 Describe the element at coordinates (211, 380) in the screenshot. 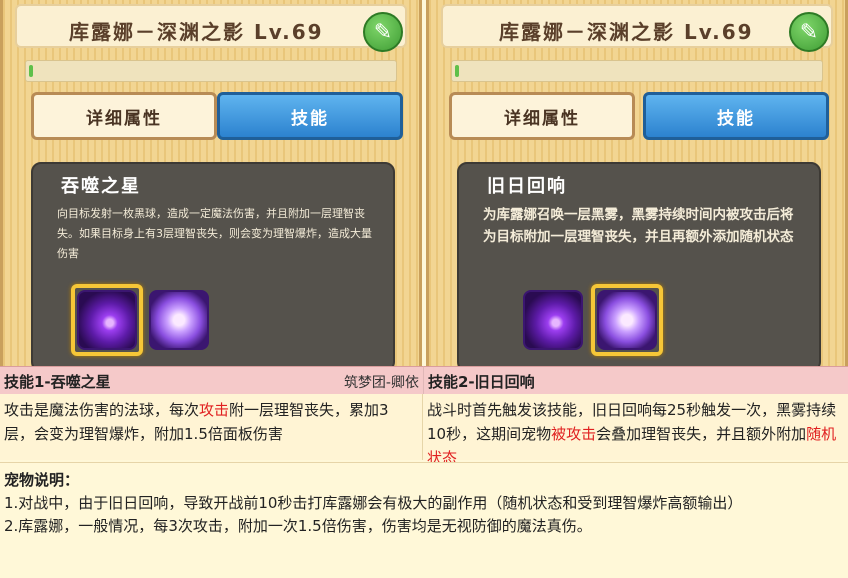

I see `skill1-heading-row: 技能1-吞噬之星 筑梦团-卿依` at that location.